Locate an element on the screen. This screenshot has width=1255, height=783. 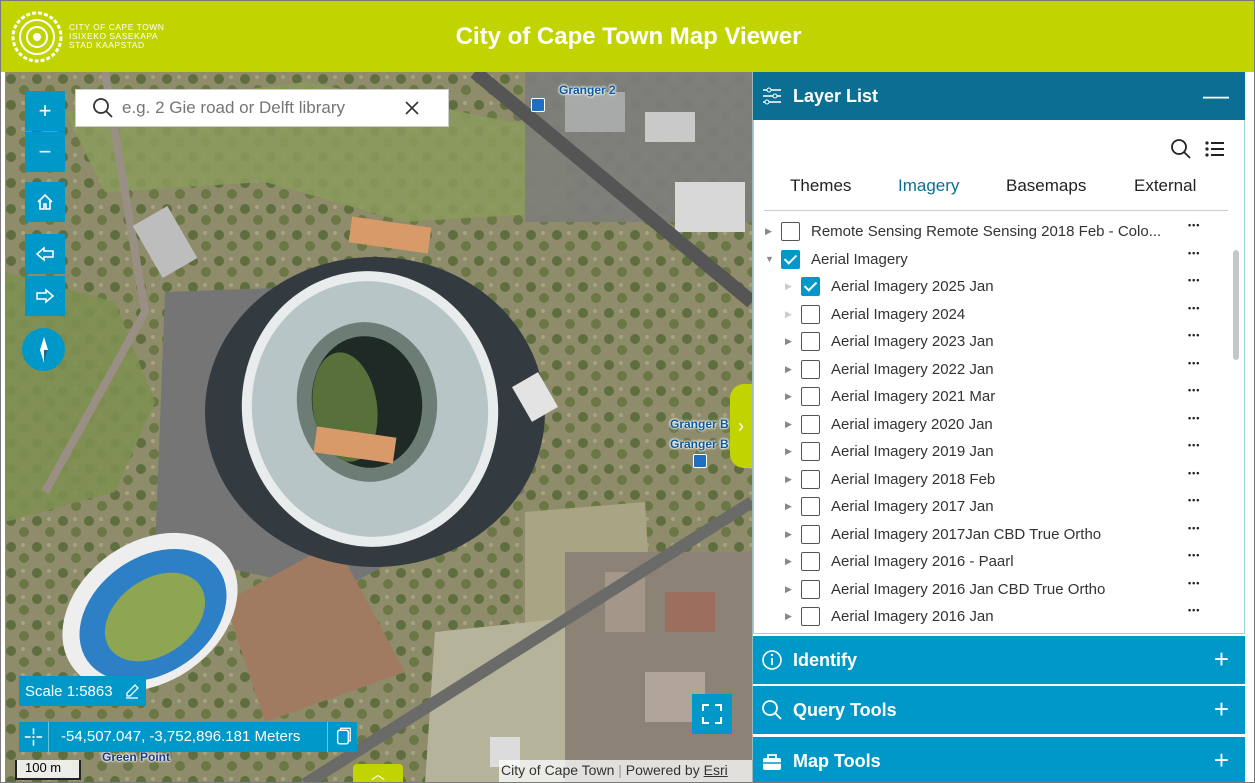
layer-row: ▶ Aerial imagery 2020 Jan ••• is located at coordinates (996, 424).